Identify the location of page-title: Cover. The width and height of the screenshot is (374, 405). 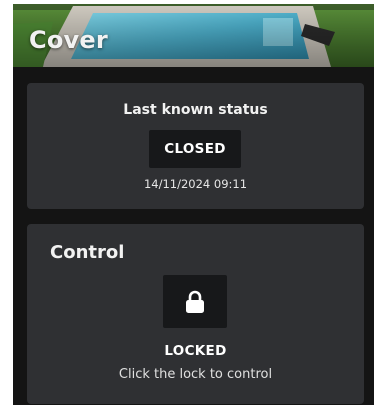
(68, 40).